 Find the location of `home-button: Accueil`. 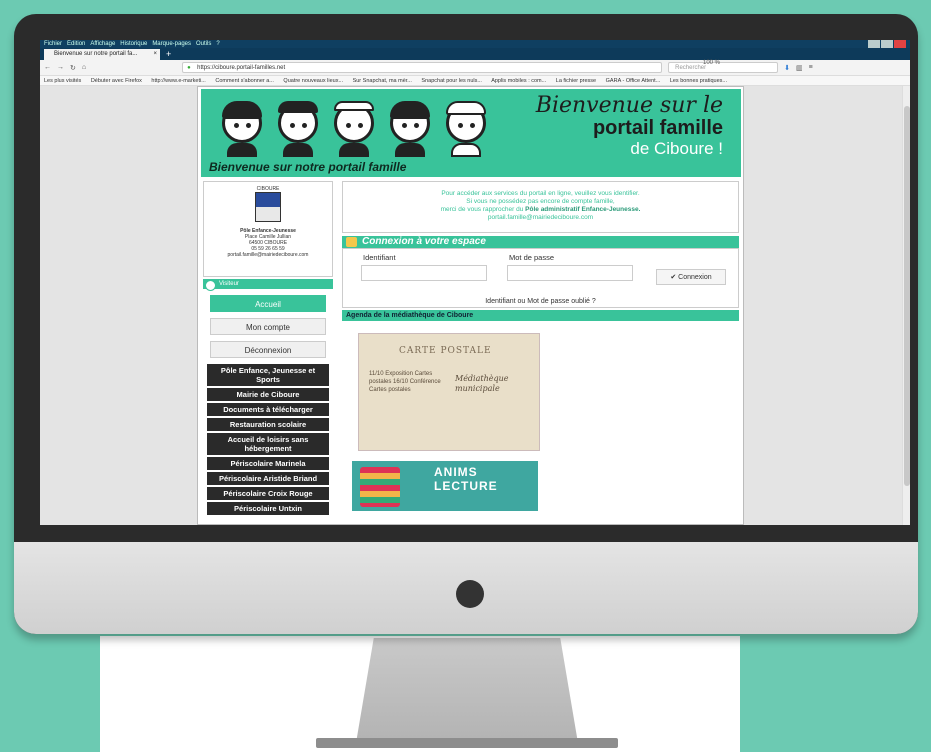

home-button: Accueil is located at coordinates (268, 303).